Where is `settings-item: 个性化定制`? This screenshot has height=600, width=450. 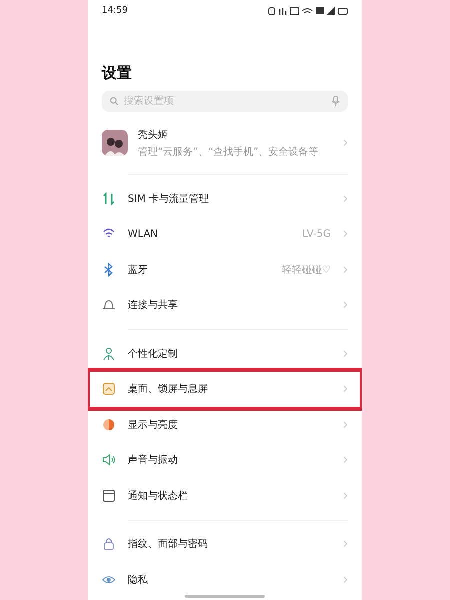
settings-item: 个性化定制 is located at coordinates (225, 354).